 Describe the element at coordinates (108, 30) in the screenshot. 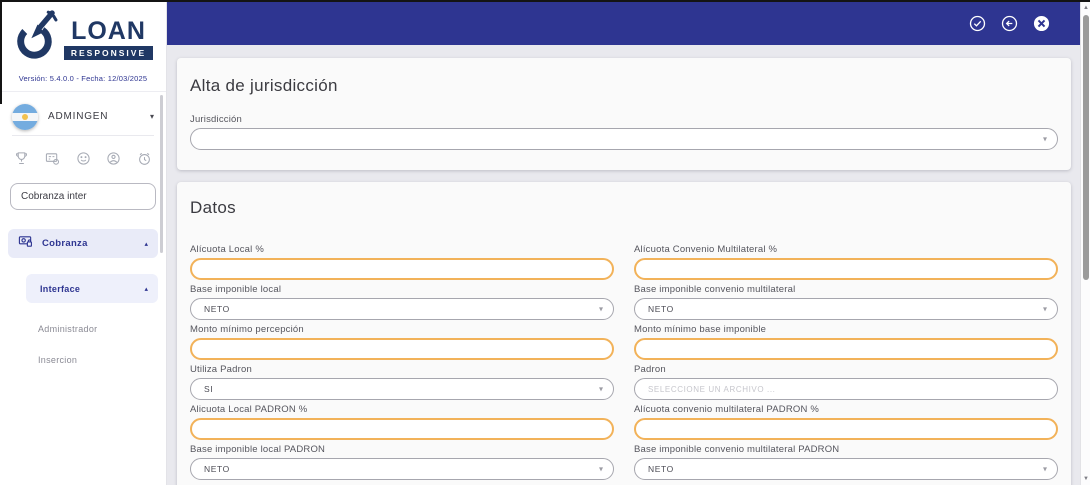

I see `brand-name: LOAN` at that location.